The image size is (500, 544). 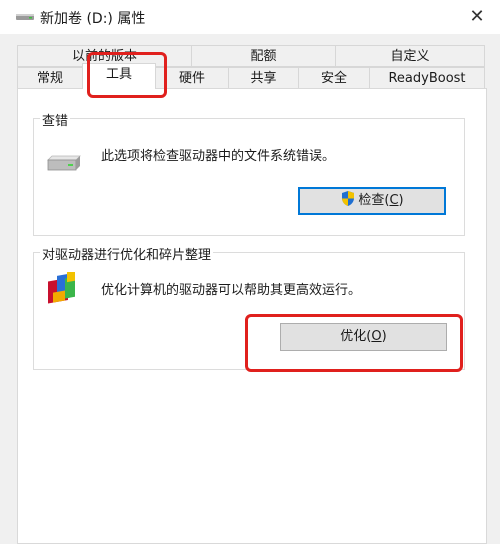 What do you see at coordinates (410, 56) in the screenshot?
I see `tab-customize: 自定义` at bounding box center [410, 56].